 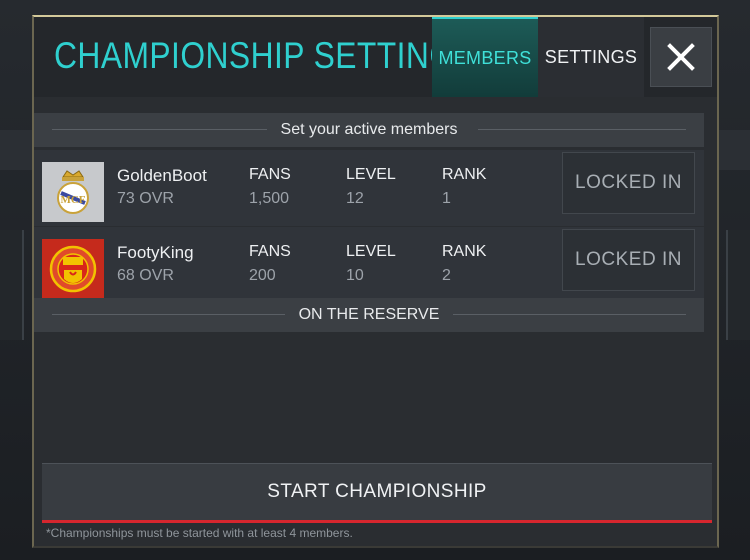 I want to click on dialog-header: CHAMPIONSHIP SETTINGS MEMBERS SETTINGS, so click(x=375, y=57).